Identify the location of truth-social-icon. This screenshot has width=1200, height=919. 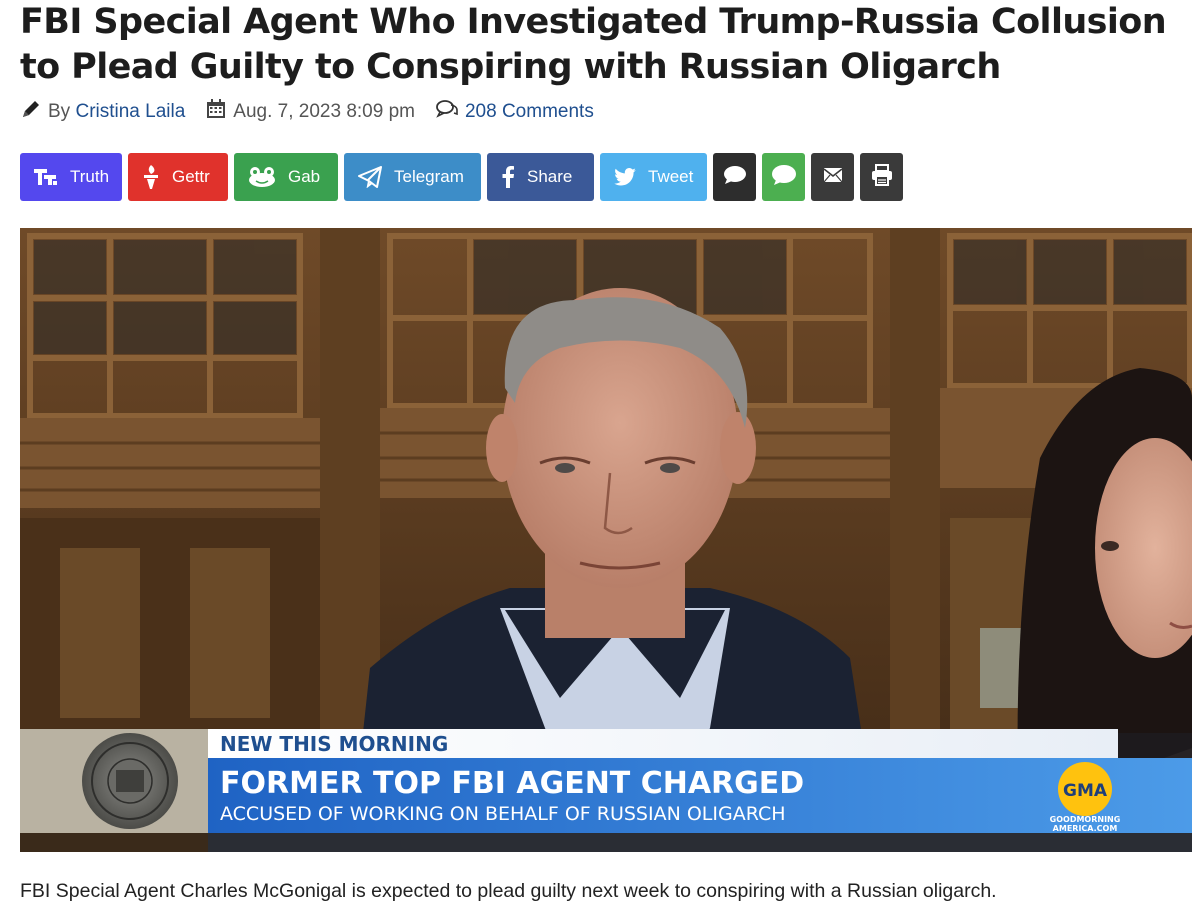
(46, 177).